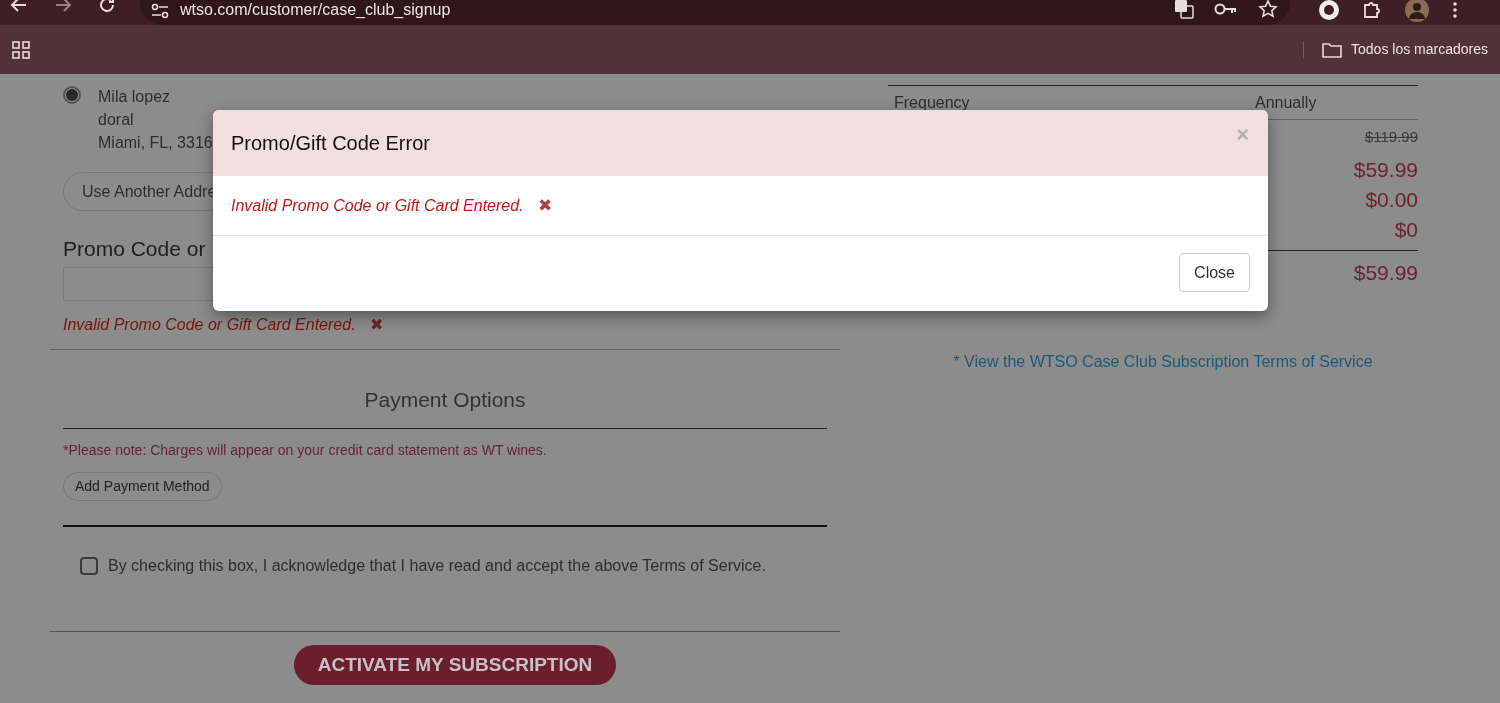 This screenshot has width=1500, height=703. What do you see at coordinates (1391, 200) in the screenshot?
I see `price: $0.00` at bounding box center [1391, 200].